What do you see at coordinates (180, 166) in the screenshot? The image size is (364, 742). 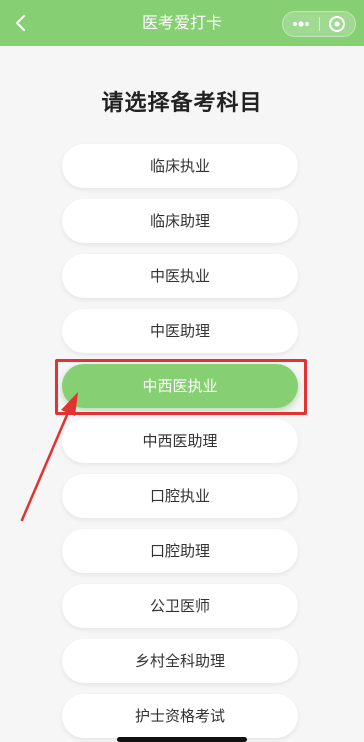 I see `subject-option-clinical-practice: 临床执业` at bounding box center [180, 166].